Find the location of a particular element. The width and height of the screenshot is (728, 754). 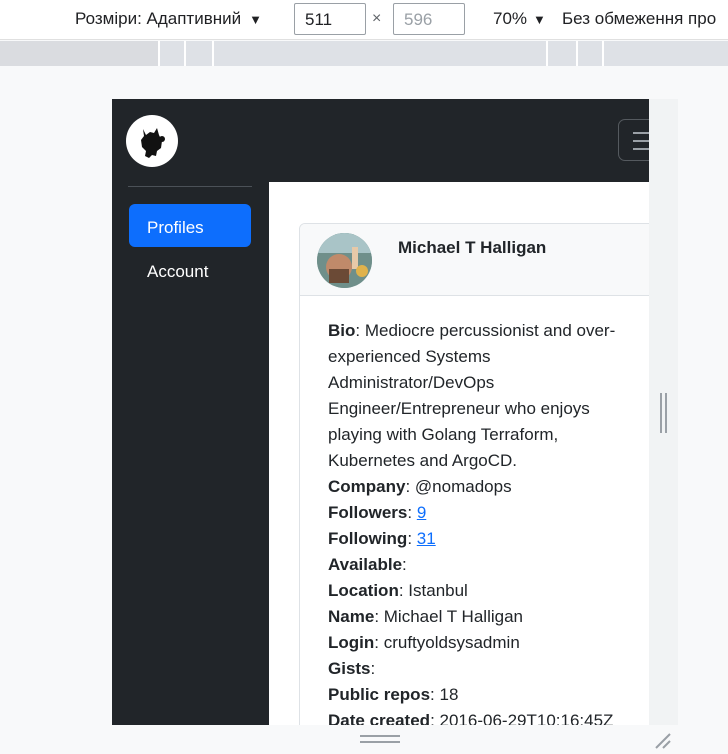

profile-field-row: Following: 31 is located at coordinates (382, 538).